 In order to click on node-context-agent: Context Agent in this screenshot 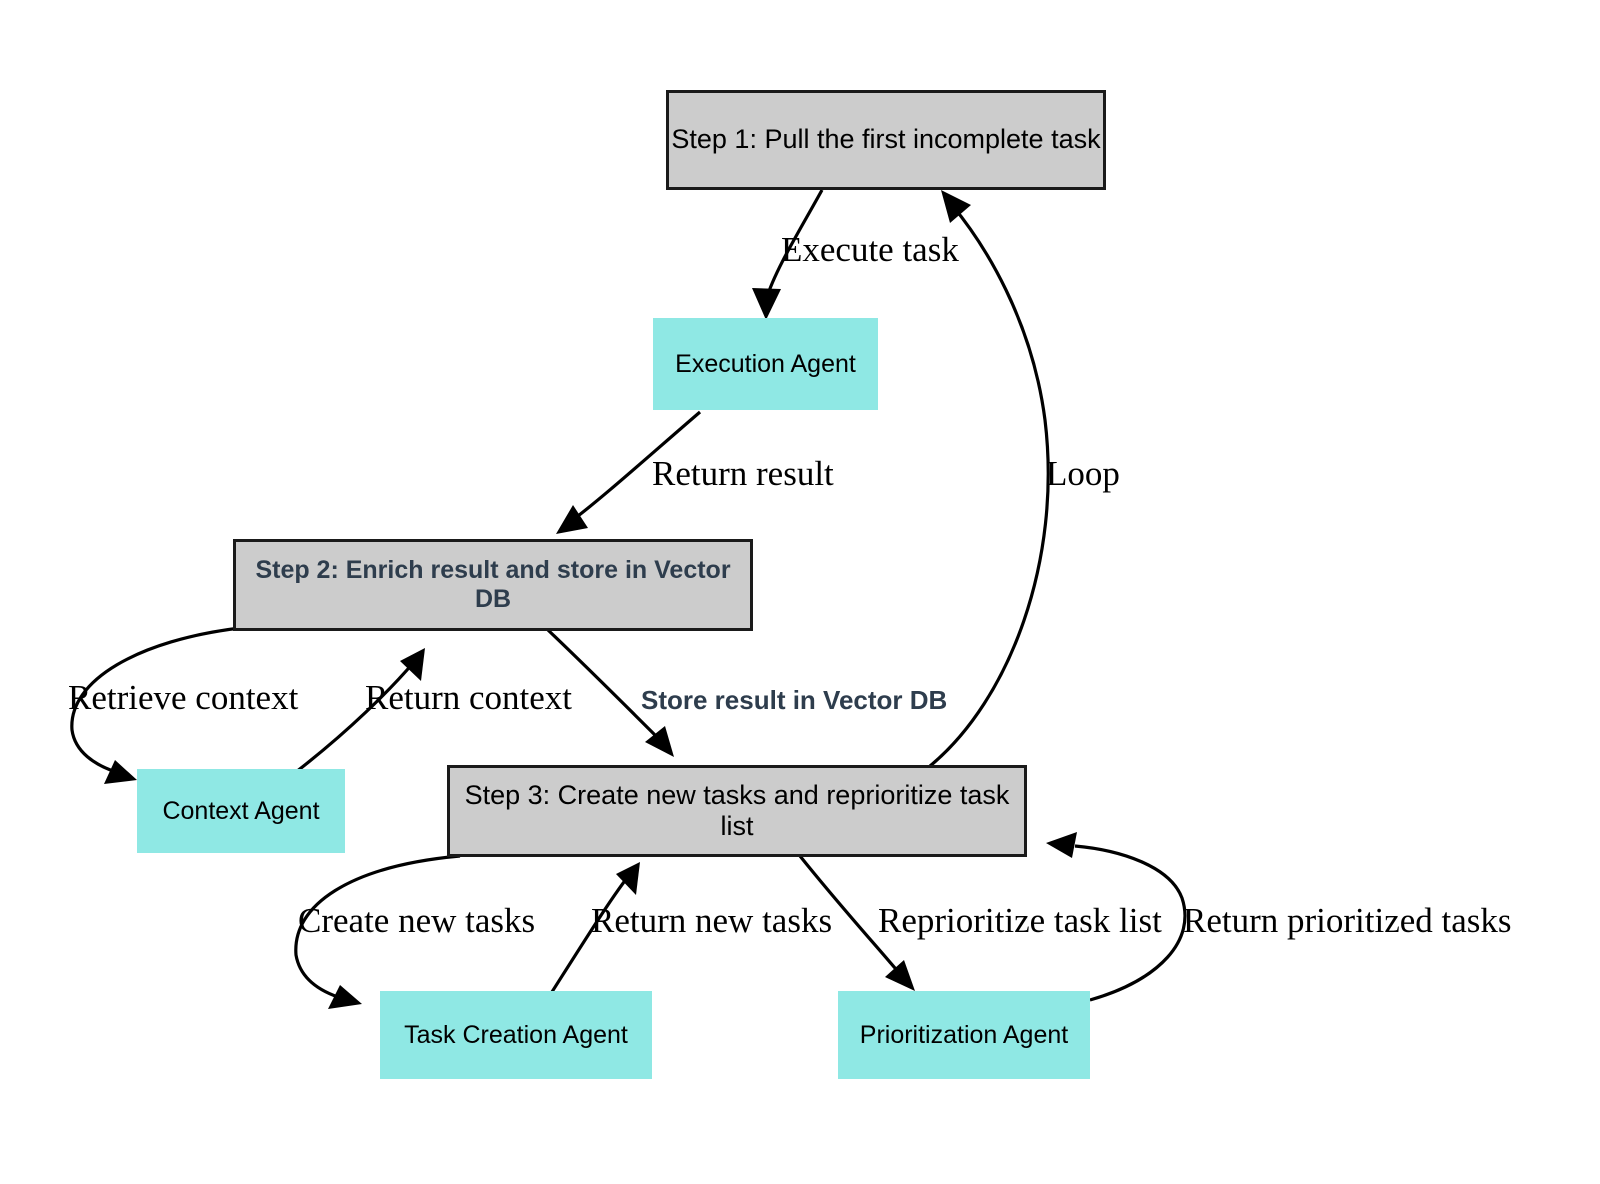, I will do `click(241, 811)`.